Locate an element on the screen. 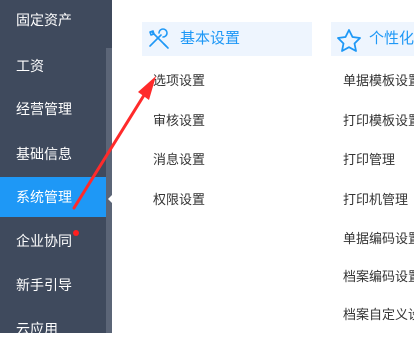 This screenshot has height=349, width=414. section-header-basic-settings: 基本设置 is located at coordinates (227, 39).